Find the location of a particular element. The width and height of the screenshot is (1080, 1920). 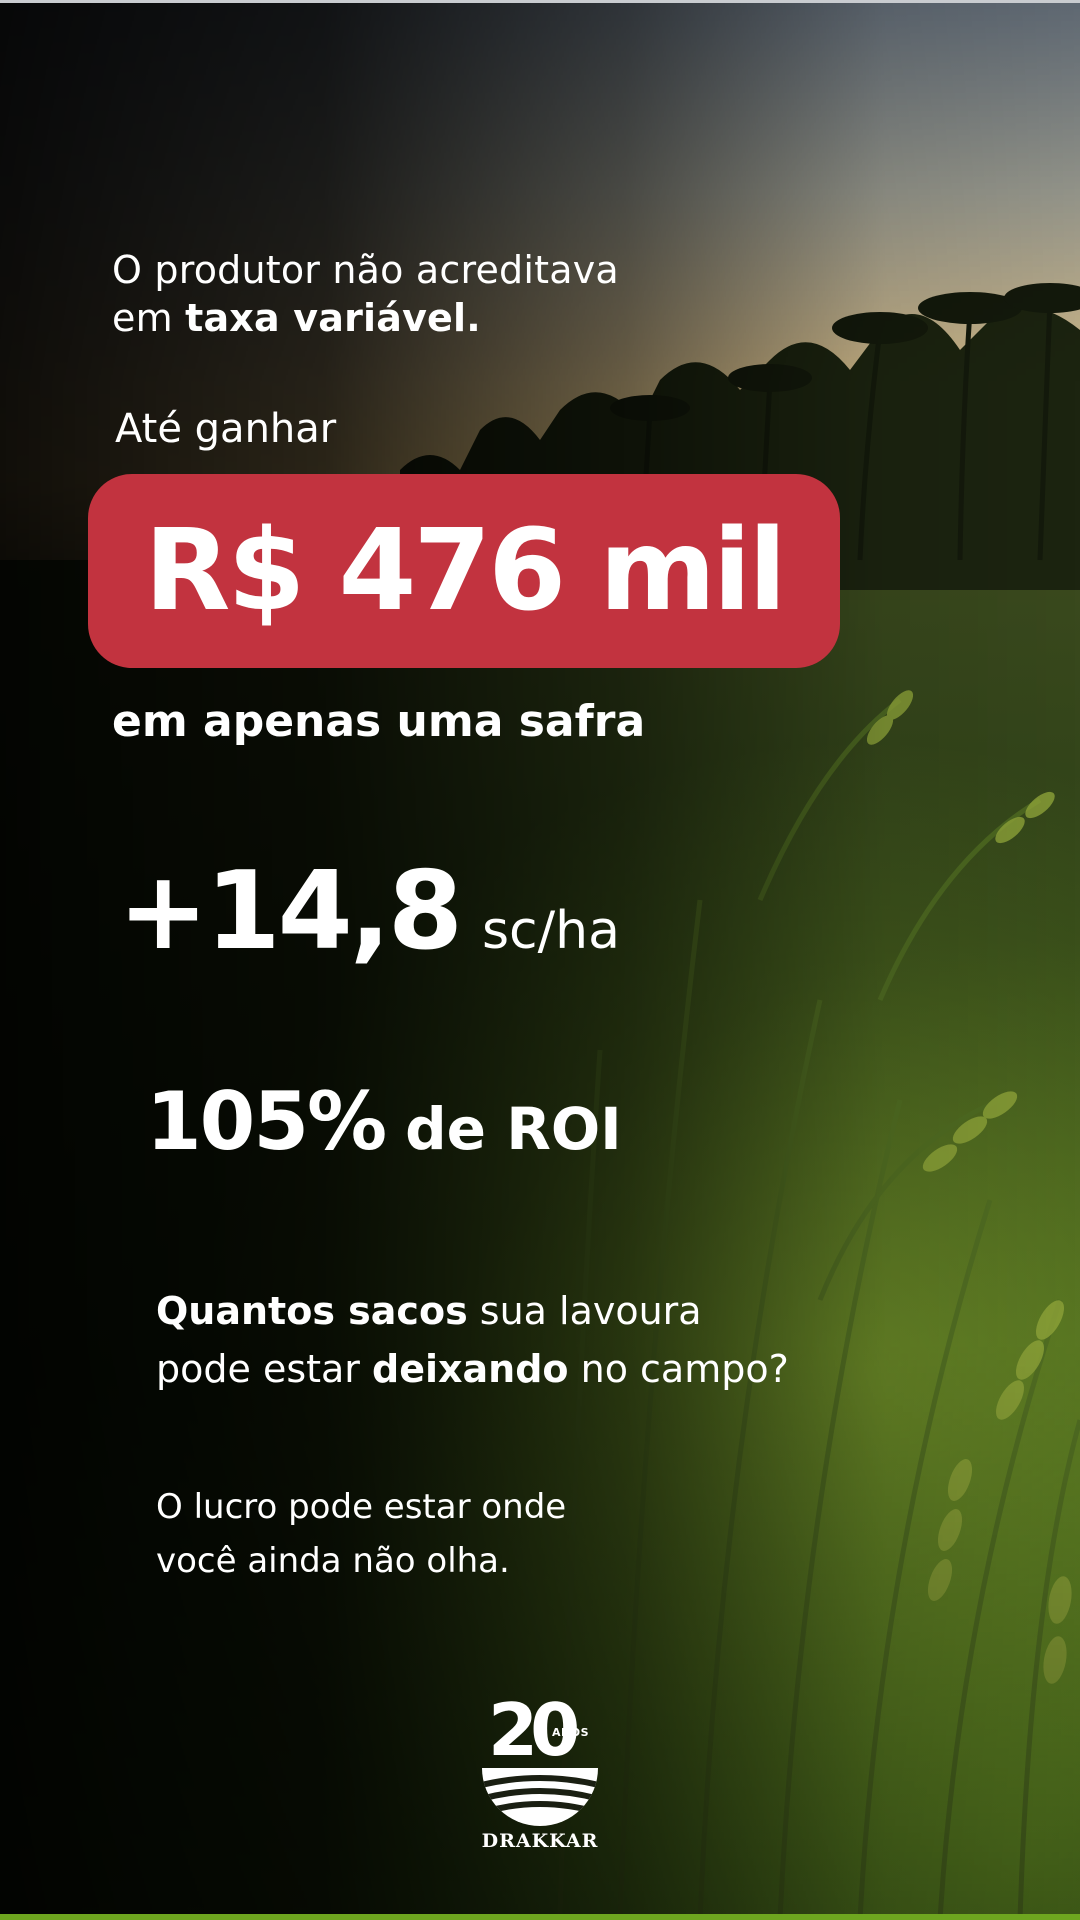

highlight-amount: R$ 476 mil is located at coordinates (465, 571).